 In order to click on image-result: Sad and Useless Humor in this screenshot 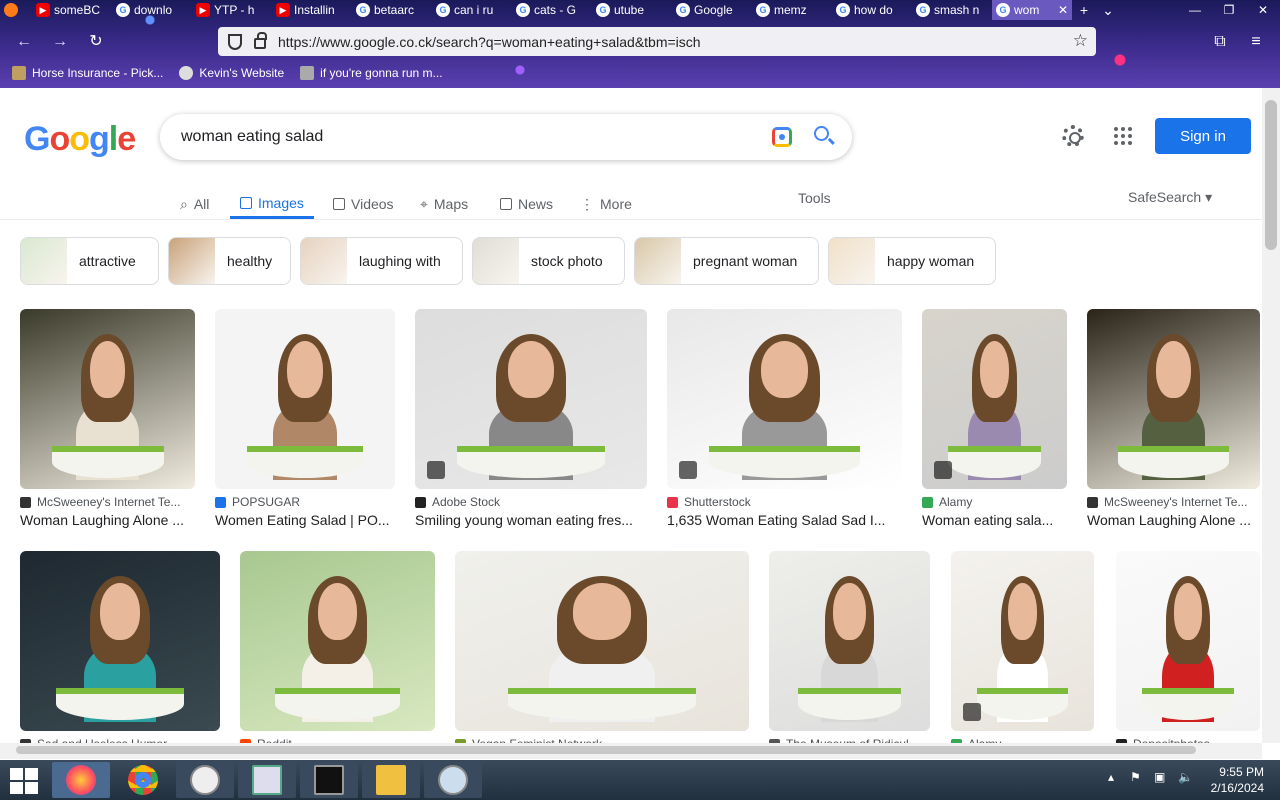, I will do `click(120, 651)`.